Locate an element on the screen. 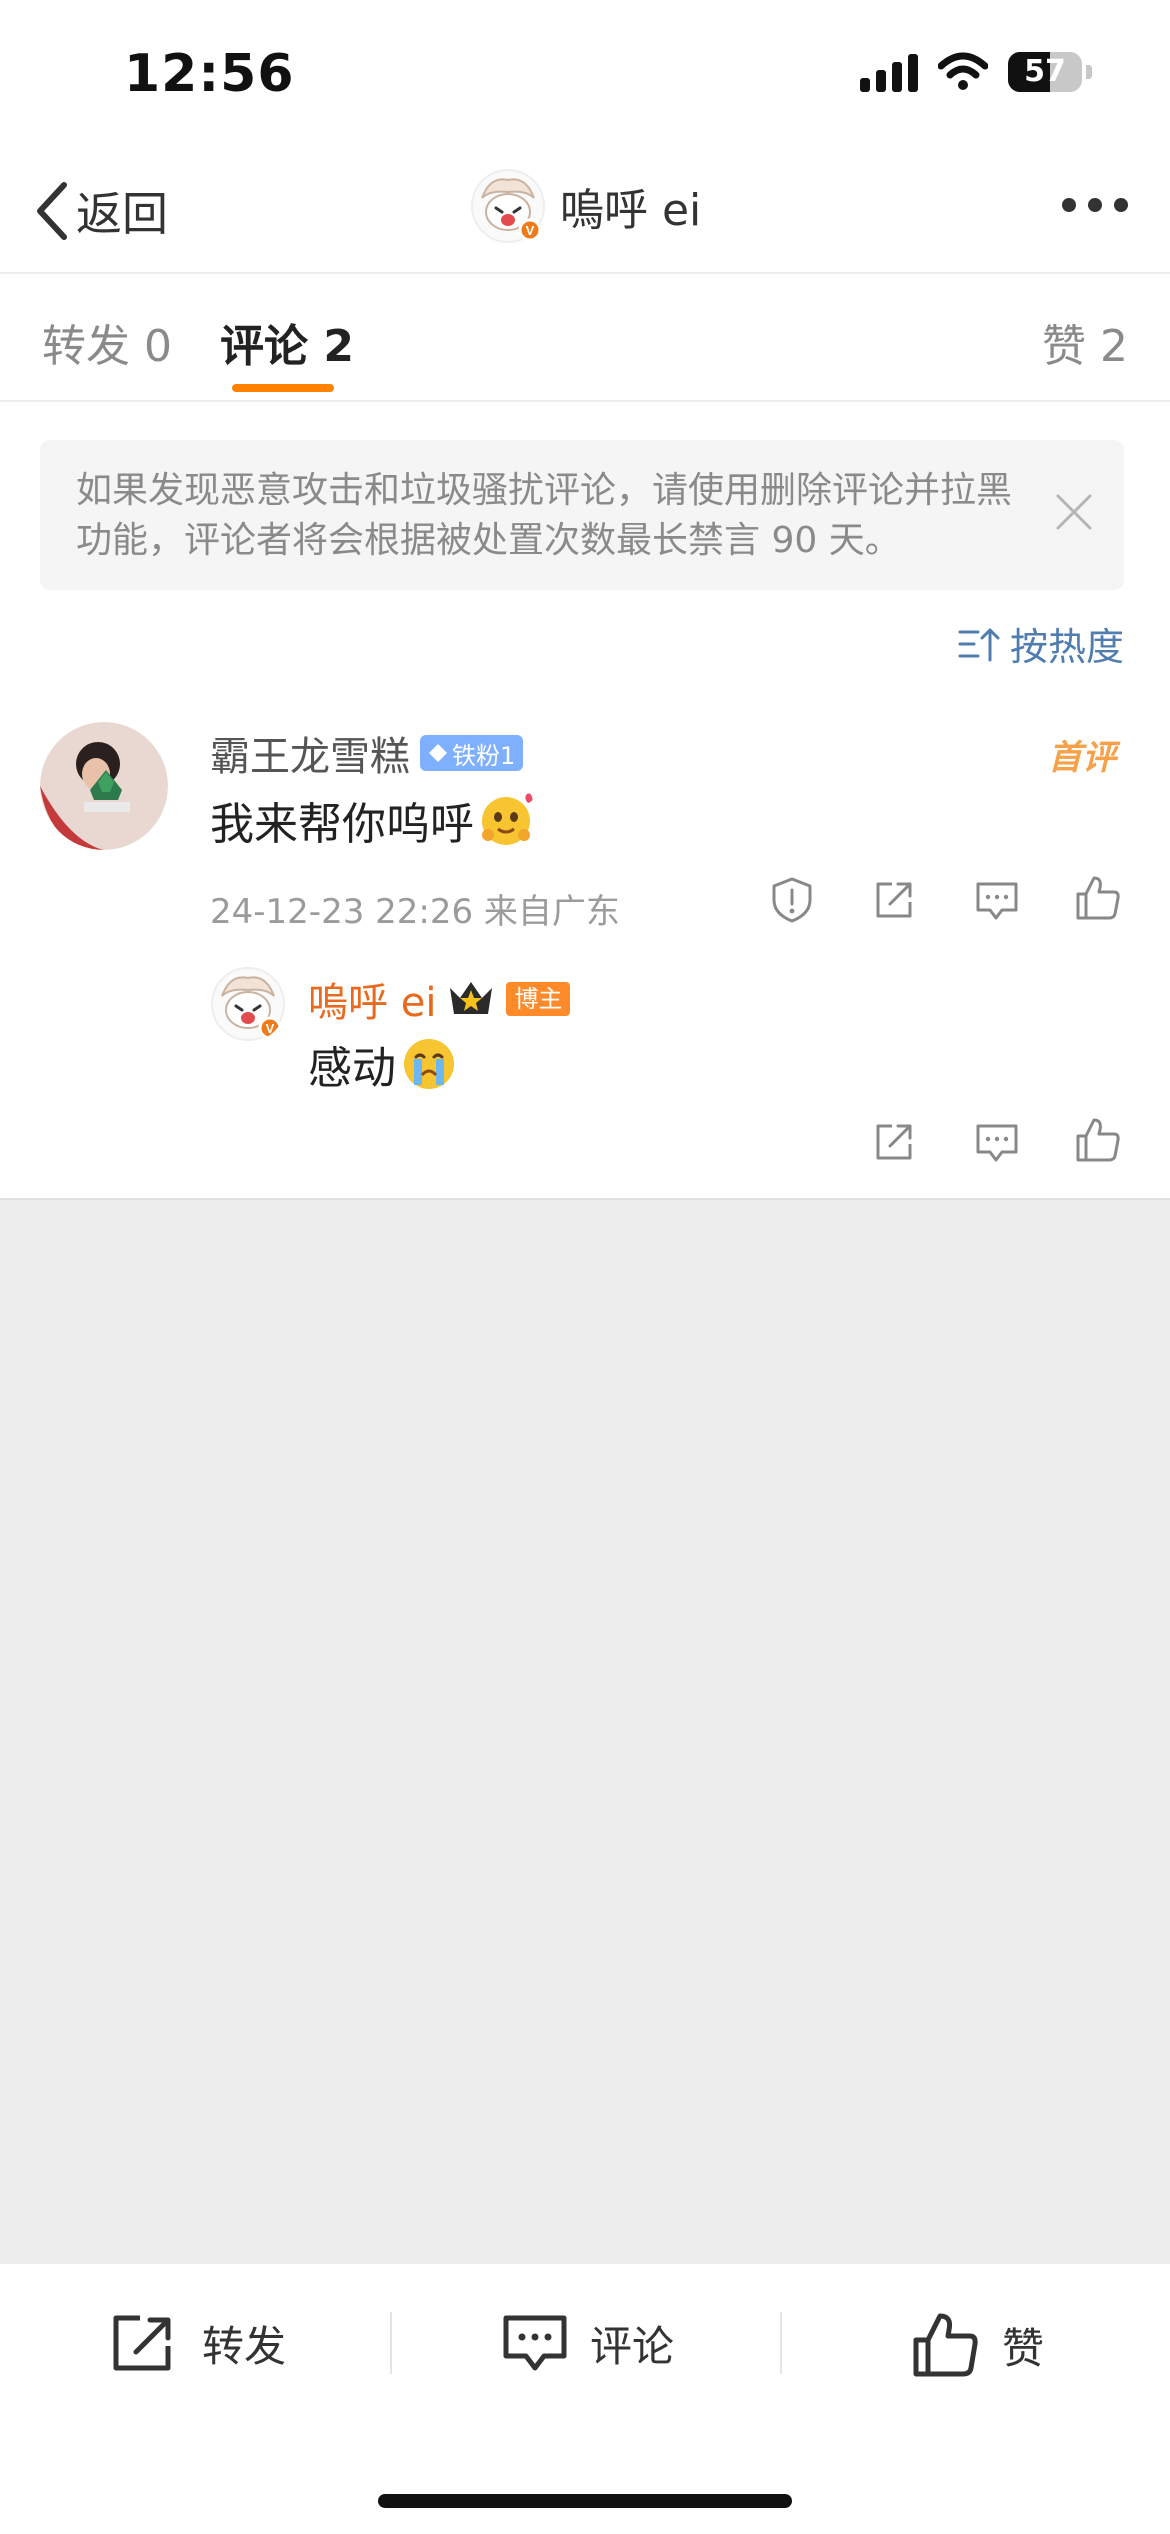 The width and height of the screenshot is (1170, 2534). reply-icon is located at coordinates (997, 901).